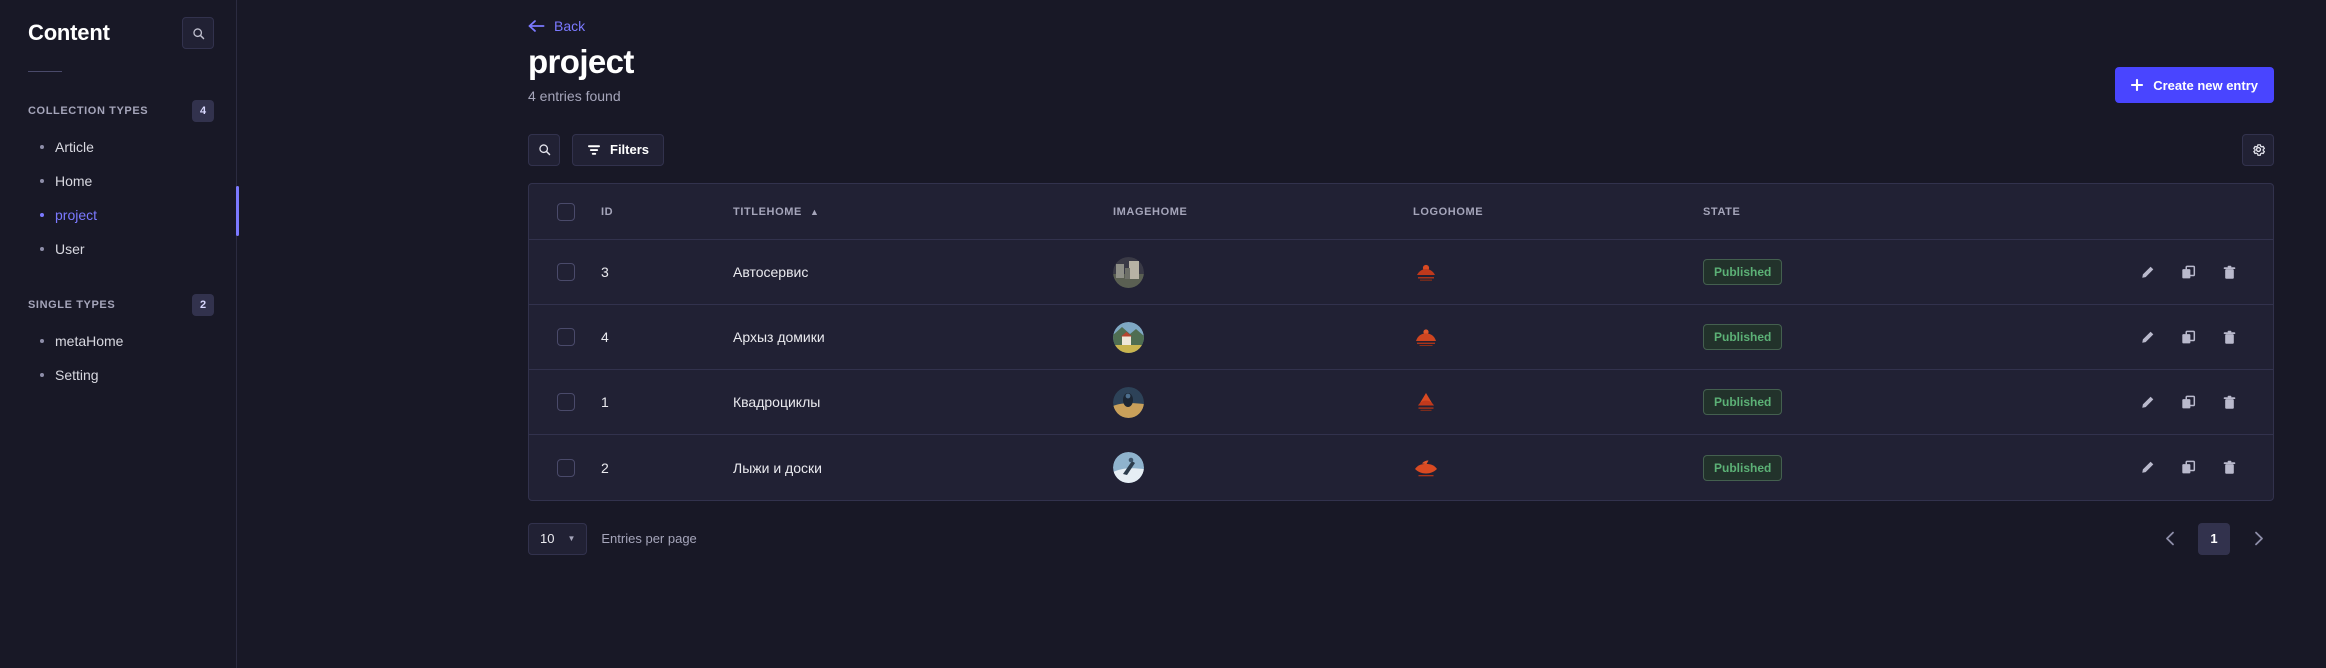 The image size is (2326, 668). Describe the element at coordinates (1401, 272) in the screenshot. I see `table-row: 3 Автосервис Published` at that location.